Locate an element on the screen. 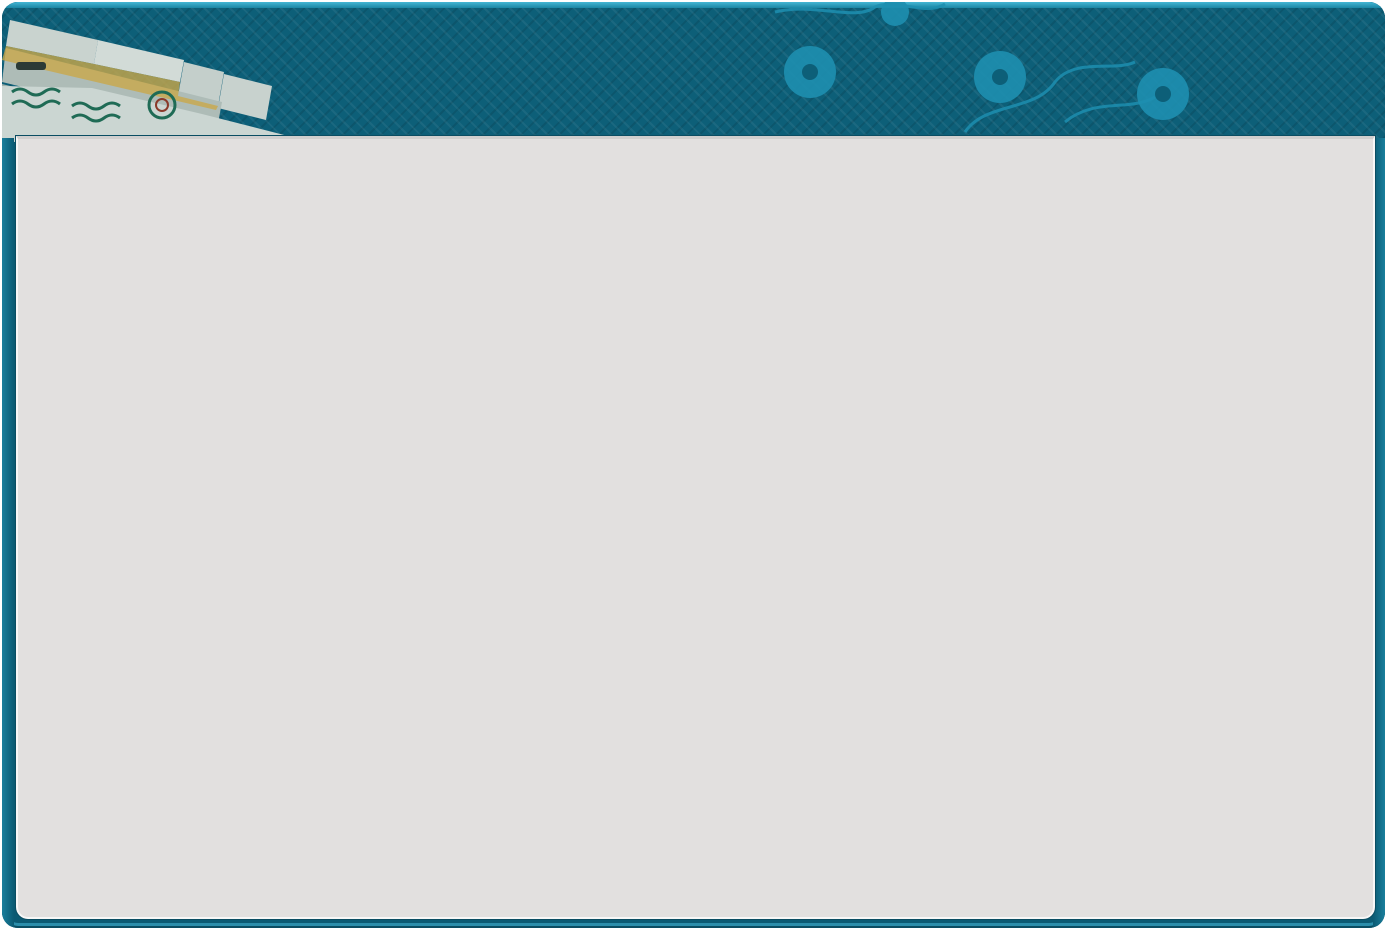  frame-left-edge is located at coordinates (8, 533).